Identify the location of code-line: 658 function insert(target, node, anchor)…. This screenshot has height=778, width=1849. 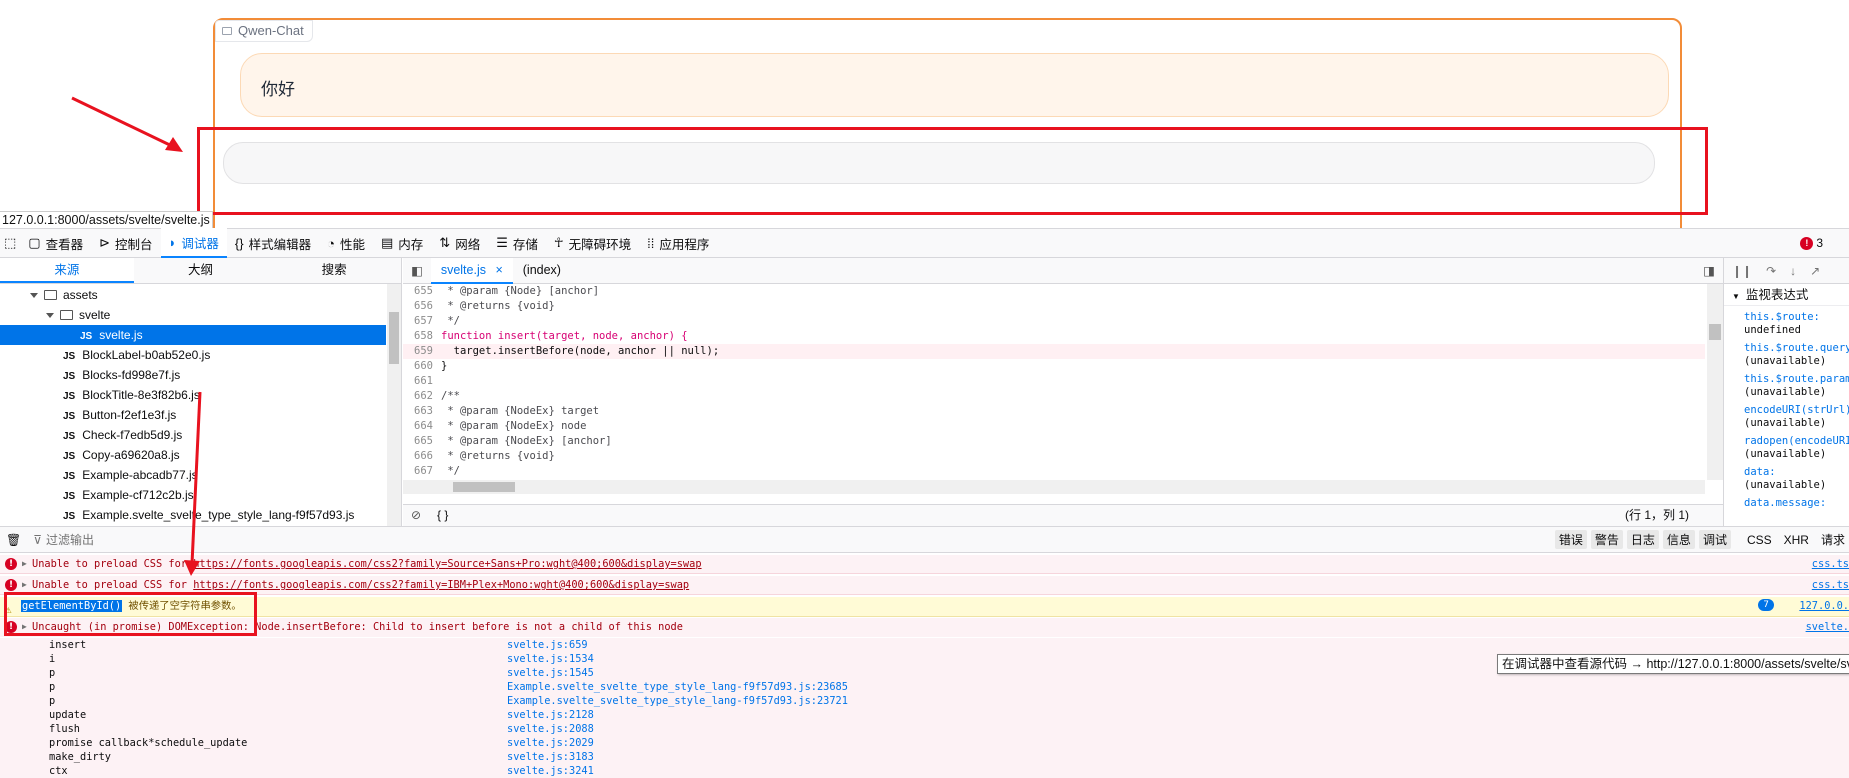
(1054, 336).